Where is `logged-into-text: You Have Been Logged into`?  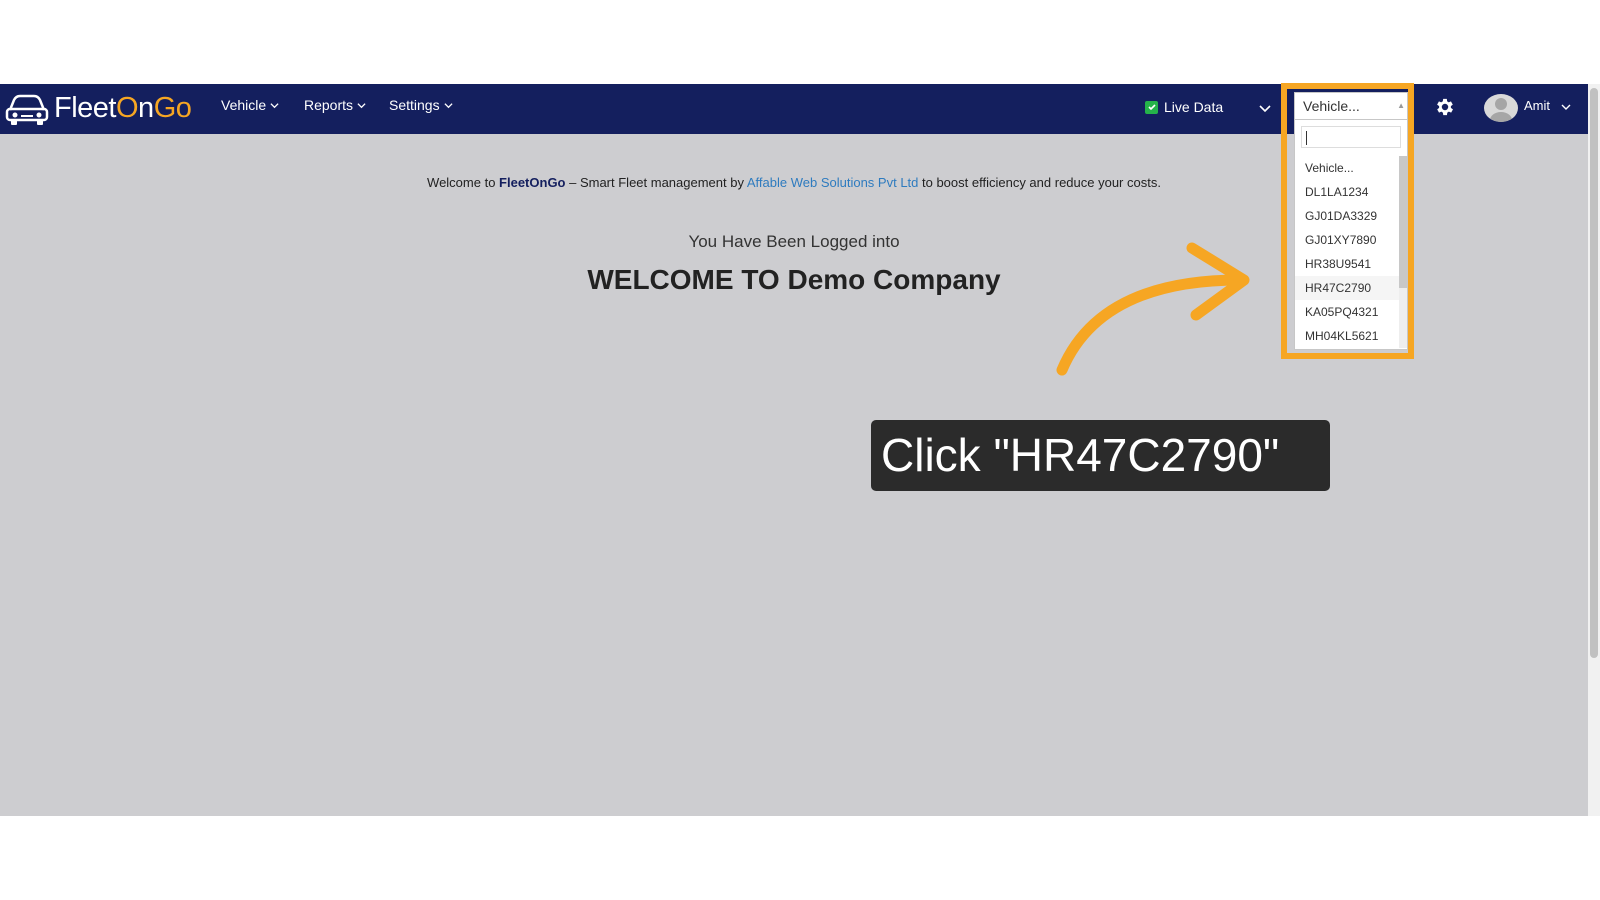
logged-into-text: You Have Been Logged into is located at coordinates (794, 241).